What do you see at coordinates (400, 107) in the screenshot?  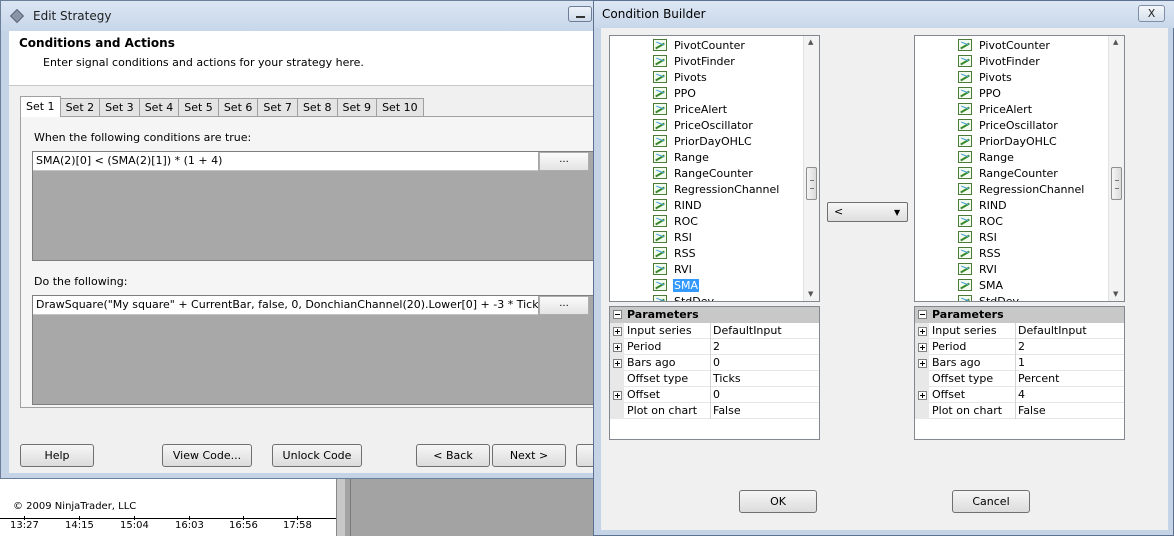 I see `tab-set-10: Set 10` at bounding box center [400, 107].